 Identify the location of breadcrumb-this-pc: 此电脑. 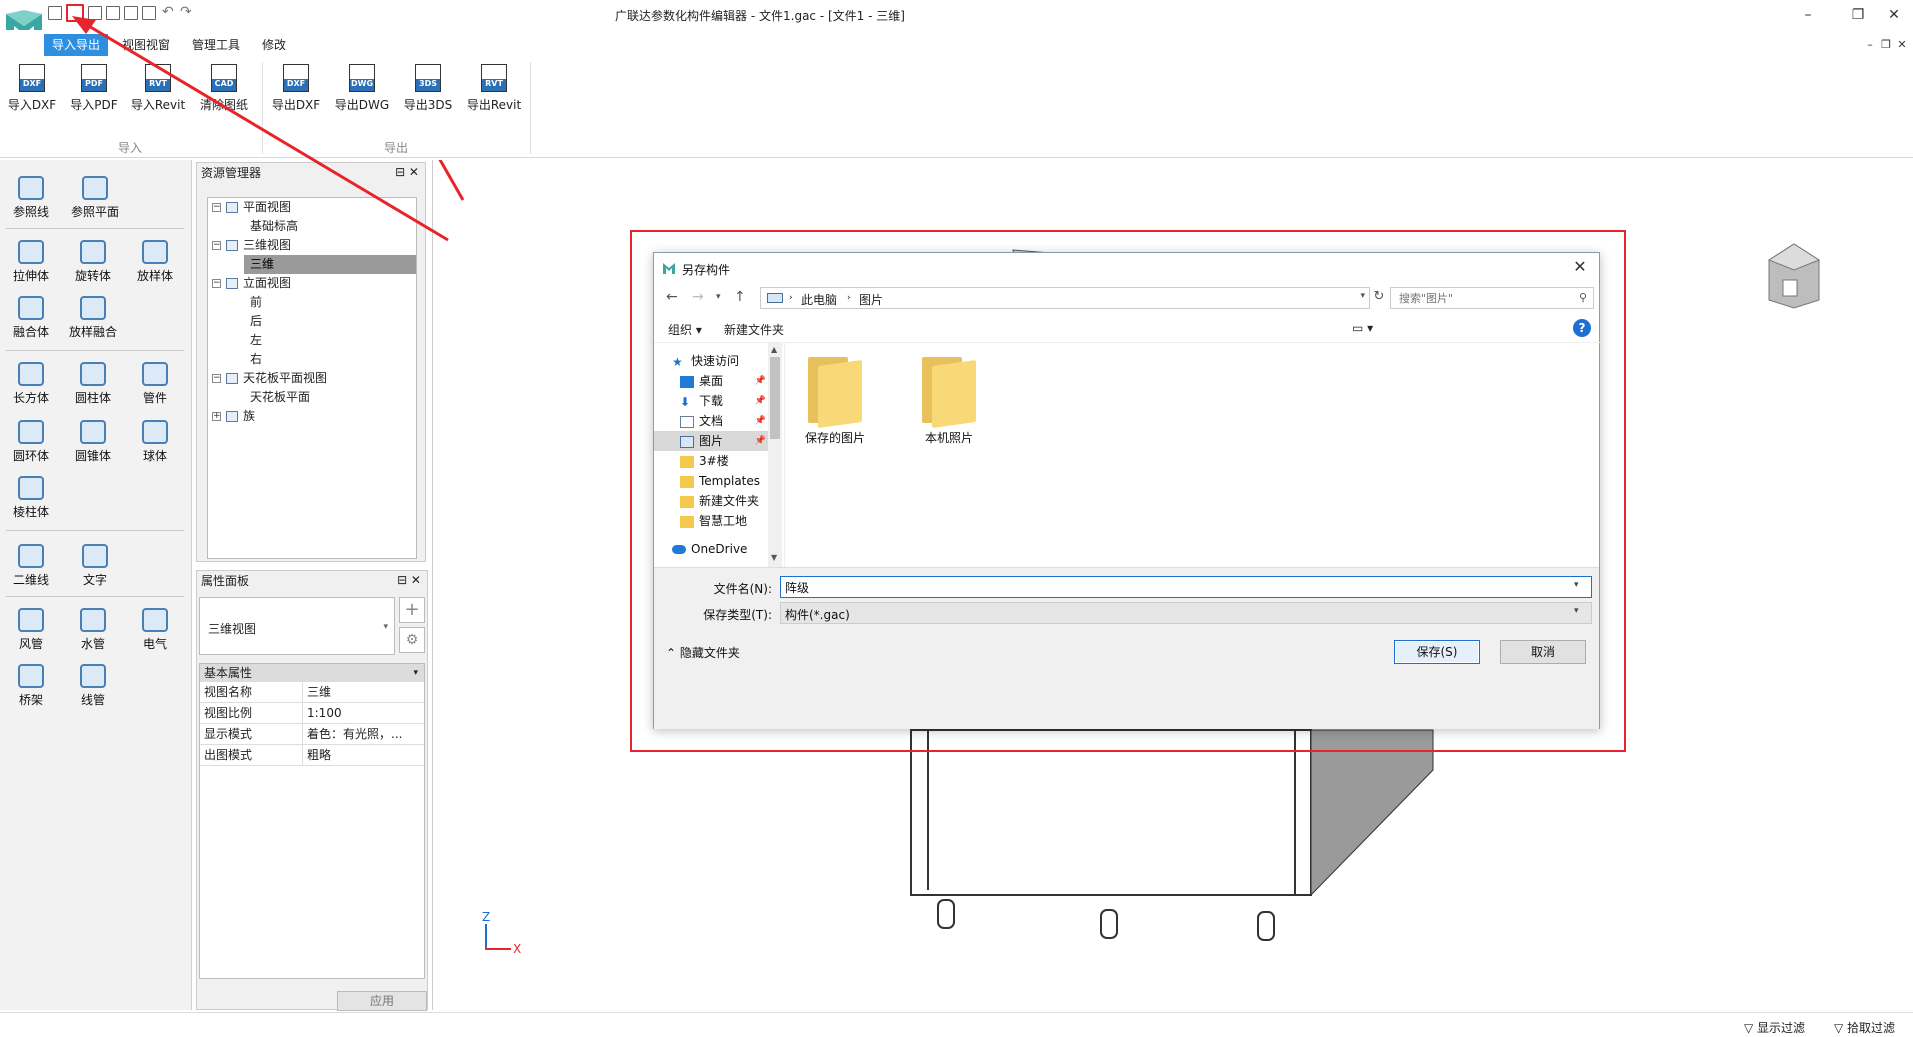
(819, 299).